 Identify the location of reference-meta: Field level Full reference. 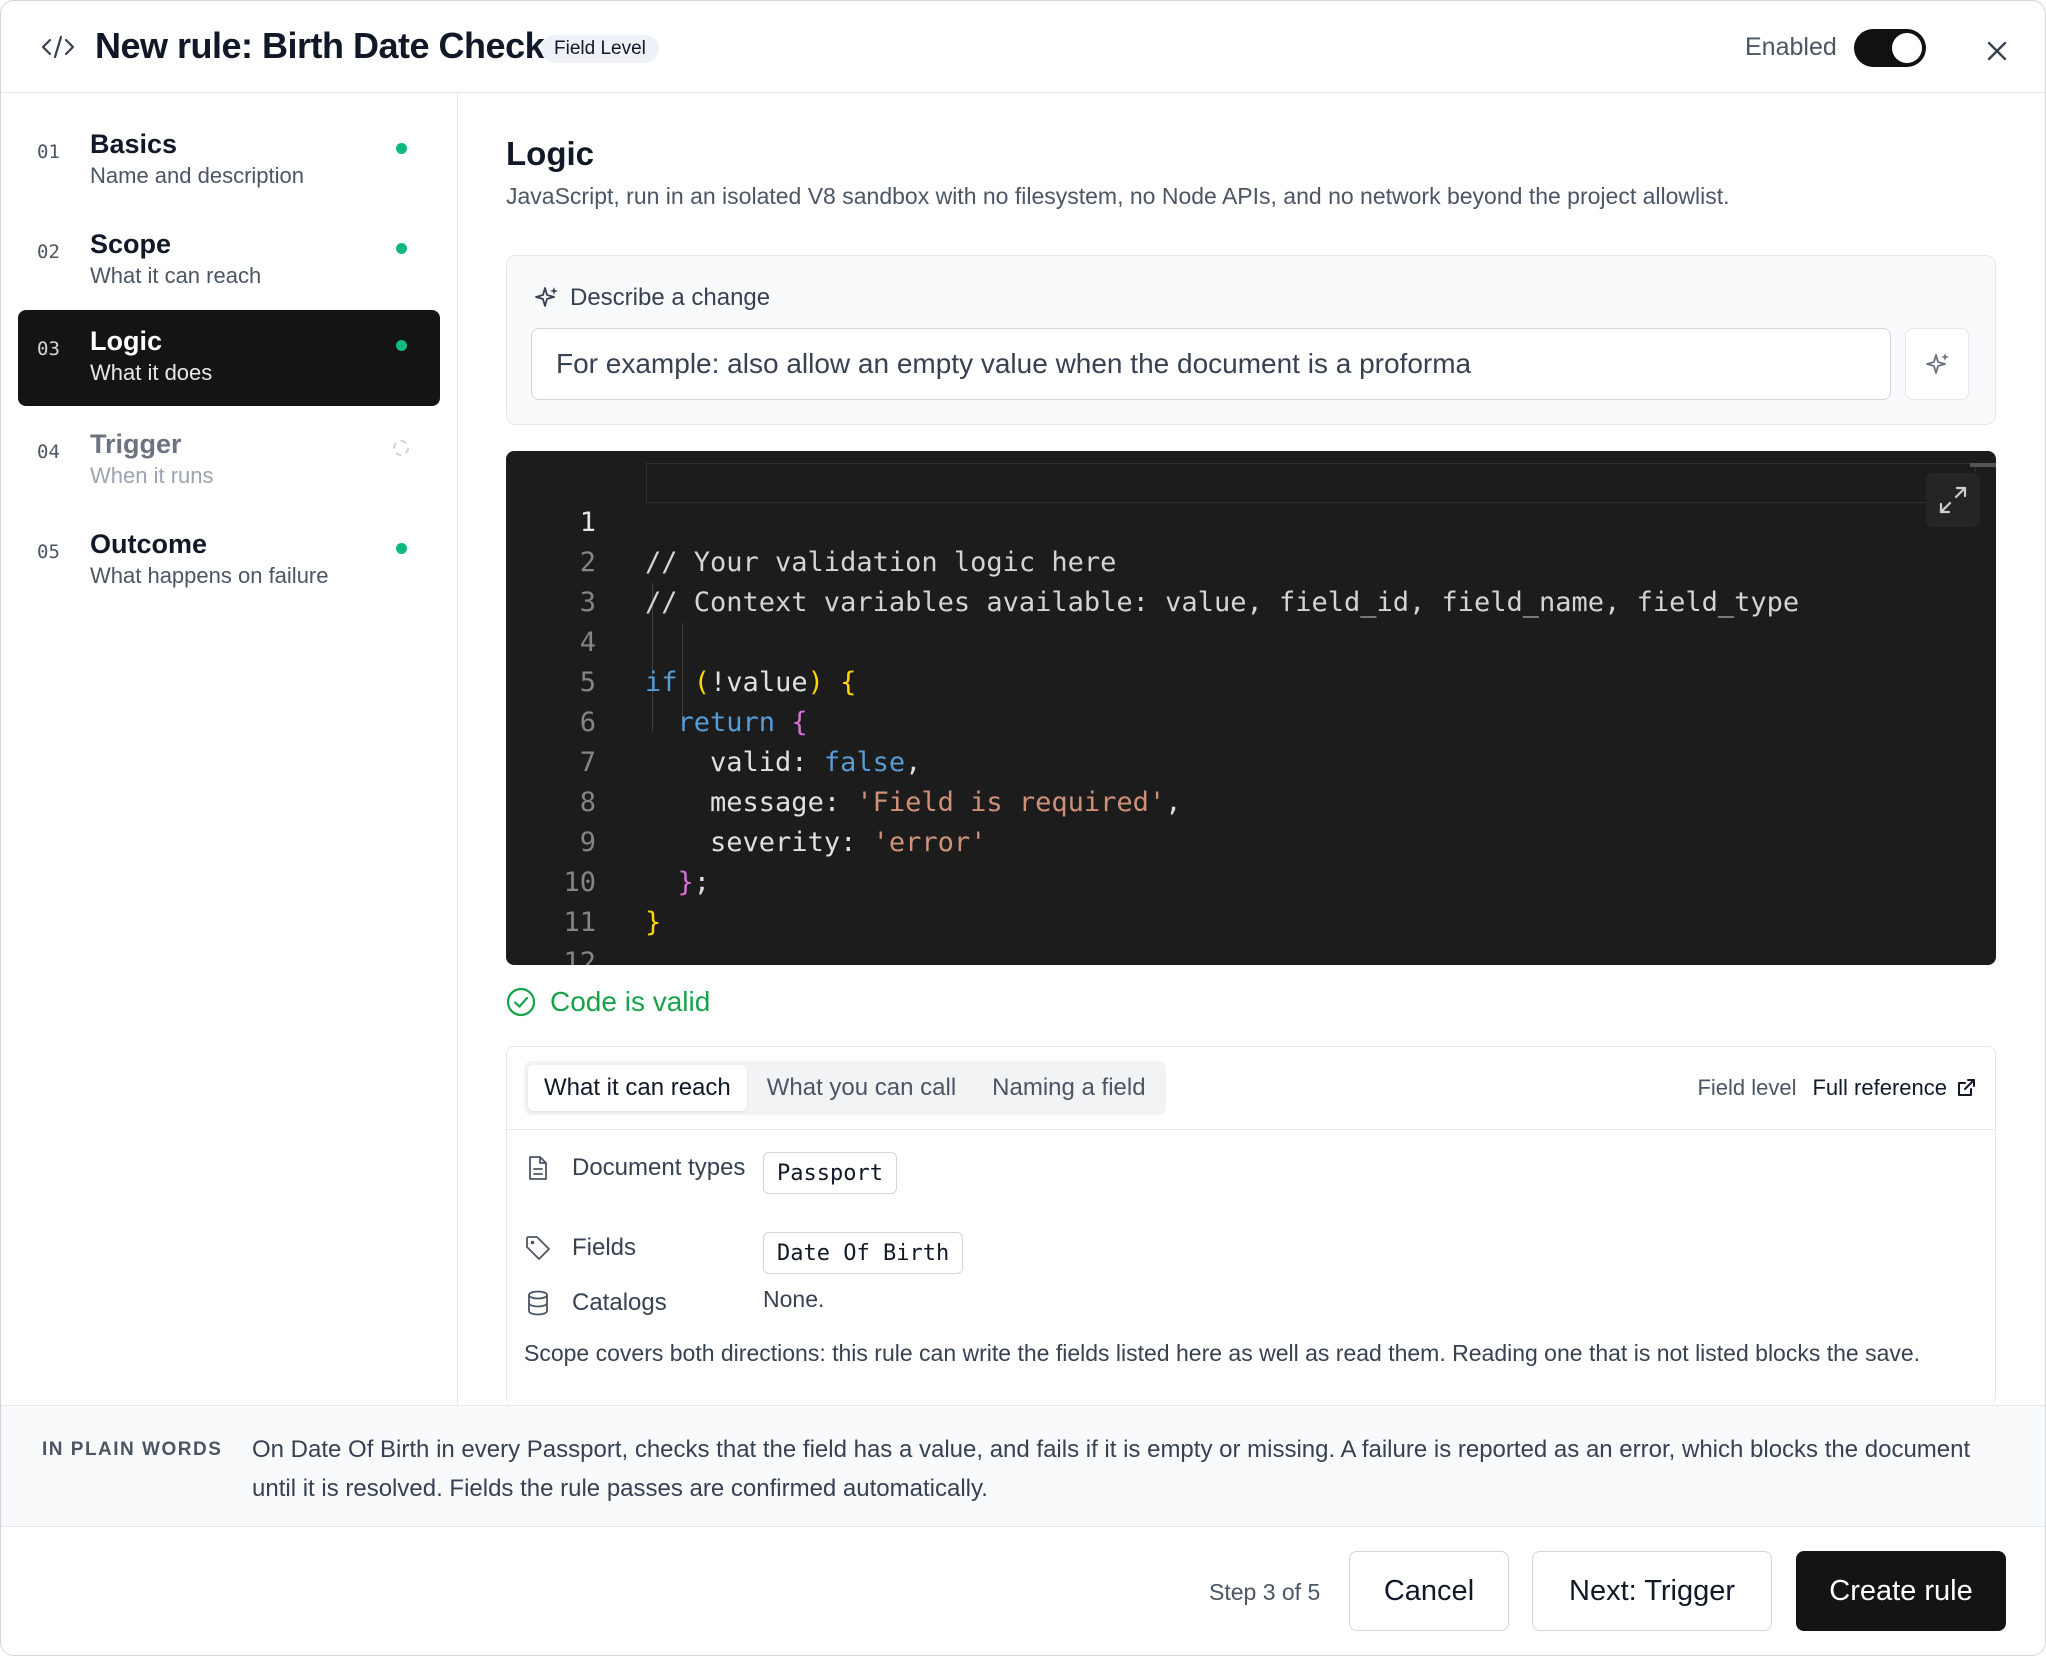
(1837, 1088).